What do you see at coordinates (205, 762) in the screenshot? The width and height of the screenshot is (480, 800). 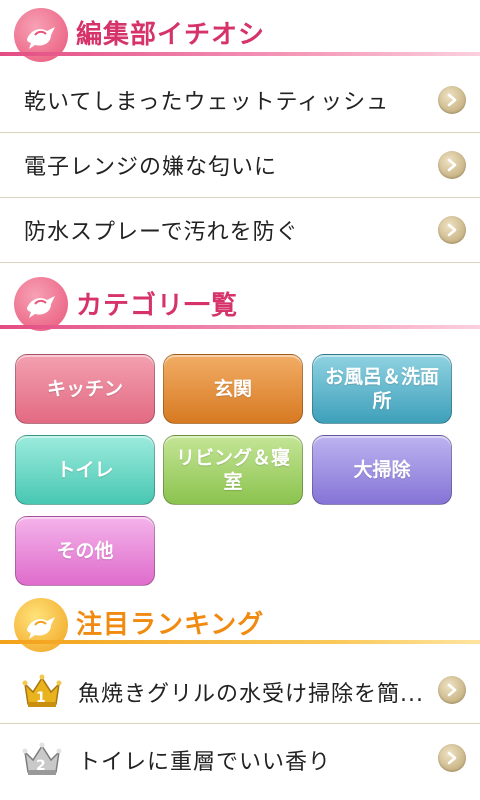 I see `ranking-item-label: トイレに重層でいい香り` at bounding box center [205, 762].